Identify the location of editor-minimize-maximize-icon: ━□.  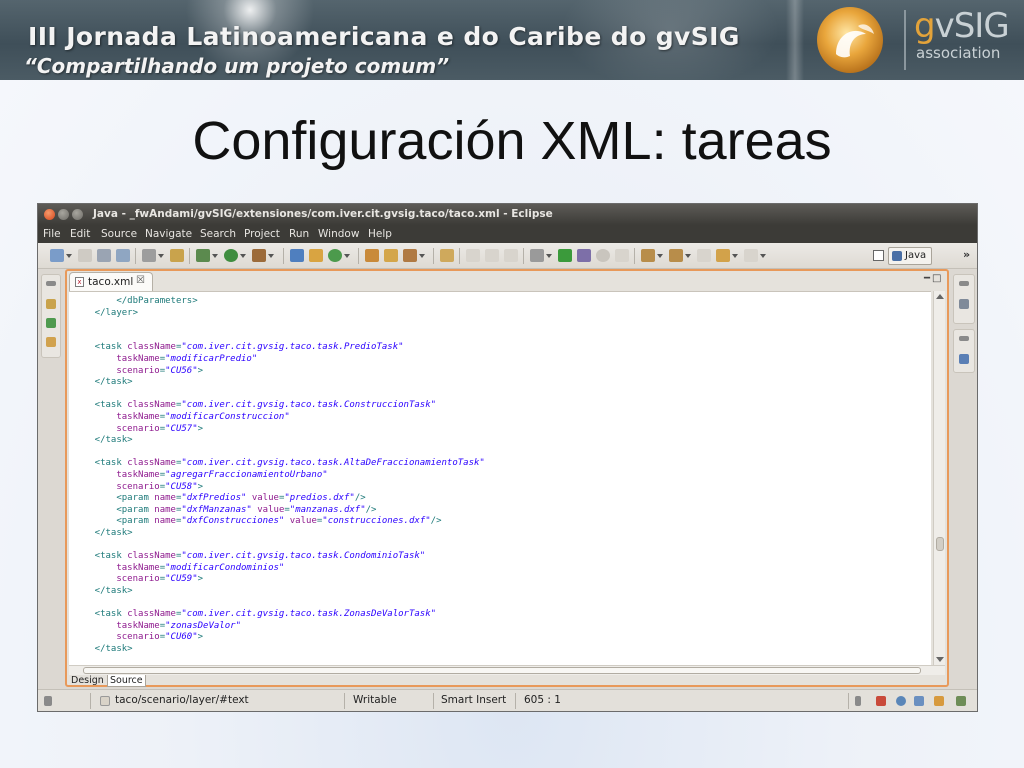
(933, 278).